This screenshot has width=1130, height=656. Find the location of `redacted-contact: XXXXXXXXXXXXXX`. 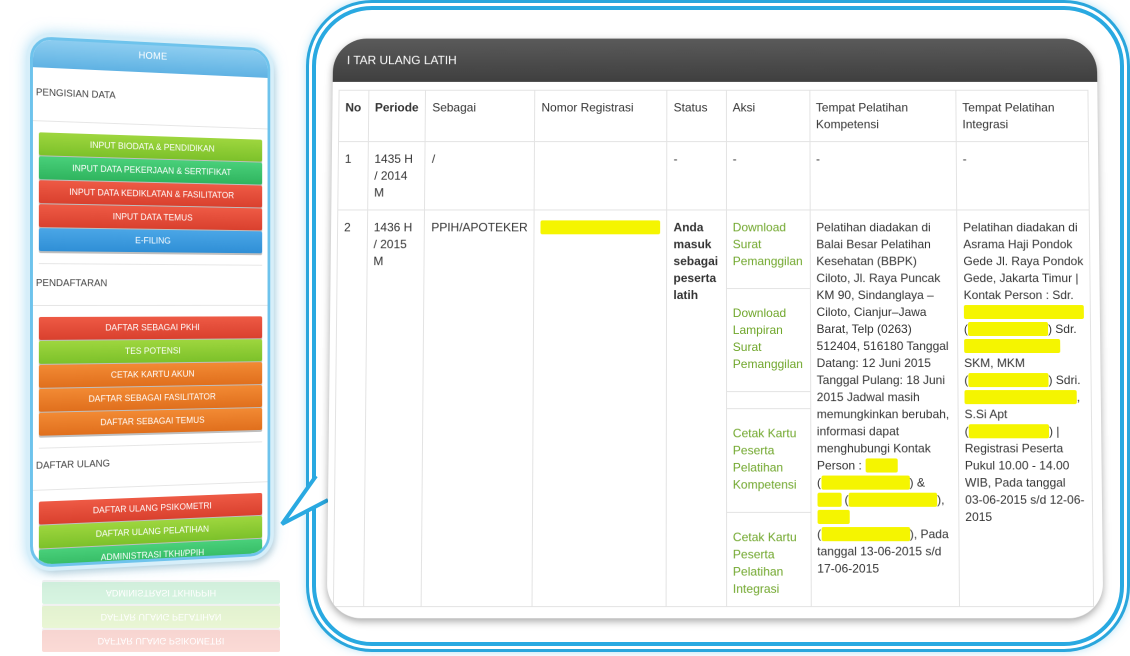

redacted-contact: XXXXXXXXXXXXXX is located at coordinates (1020, 397).